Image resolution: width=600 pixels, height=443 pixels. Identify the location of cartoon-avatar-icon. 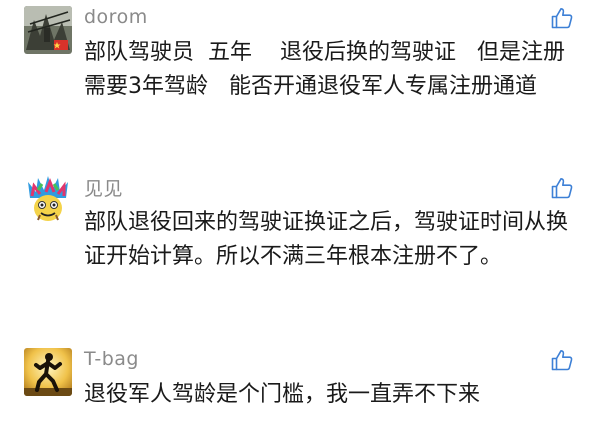
(48, 200).